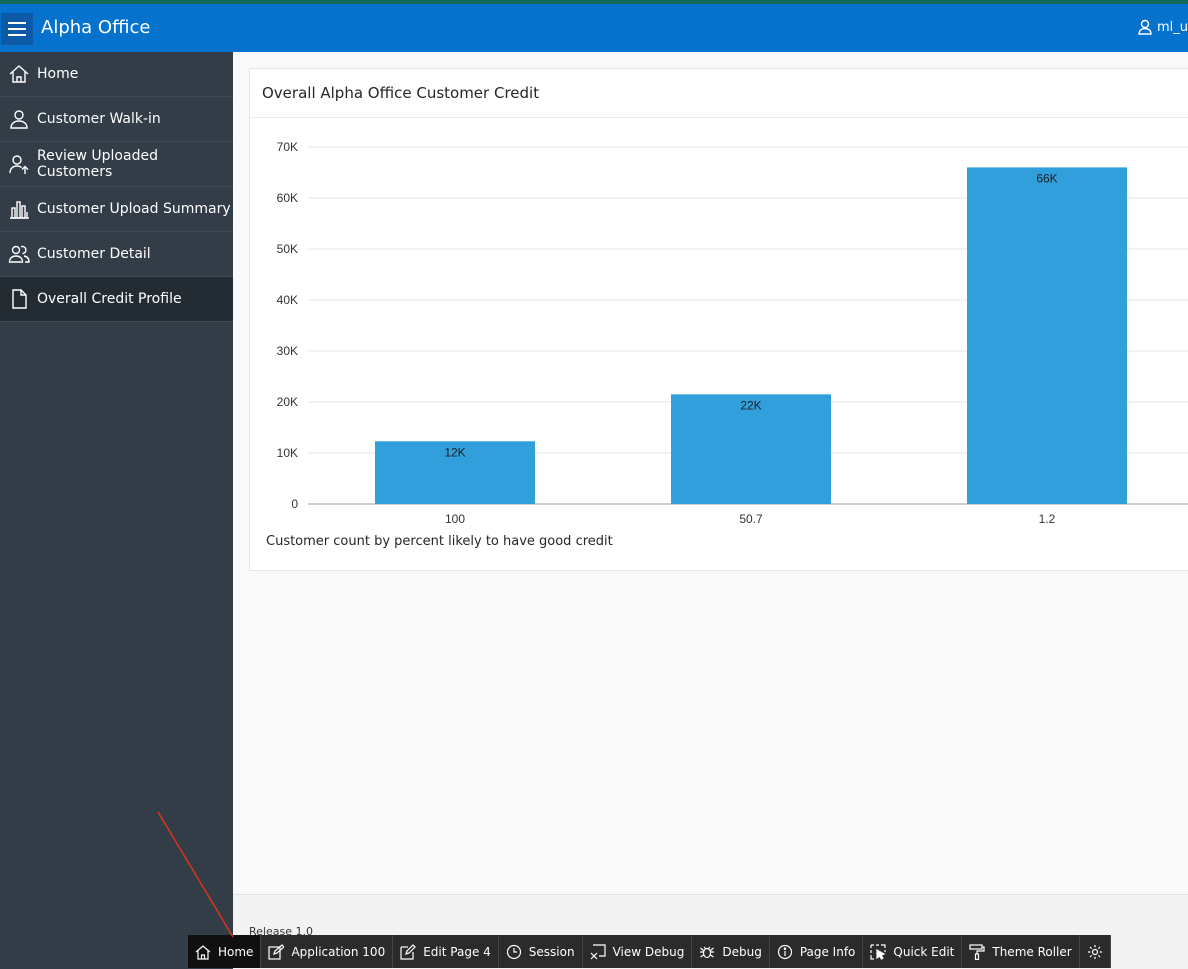 Image resolution: width=1188 pixels, height=969 pixels. I want to click on bar-chart-icon, so click(18, 209).